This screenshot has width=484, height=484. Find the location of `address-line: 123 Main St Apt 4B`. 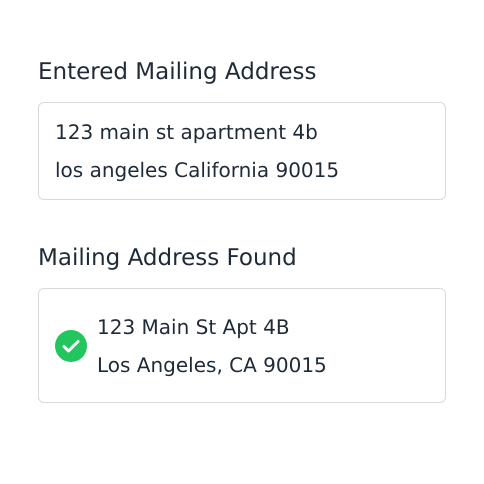

address-line: 123 Main St Apt 4B is located at coordinates (194, 327).